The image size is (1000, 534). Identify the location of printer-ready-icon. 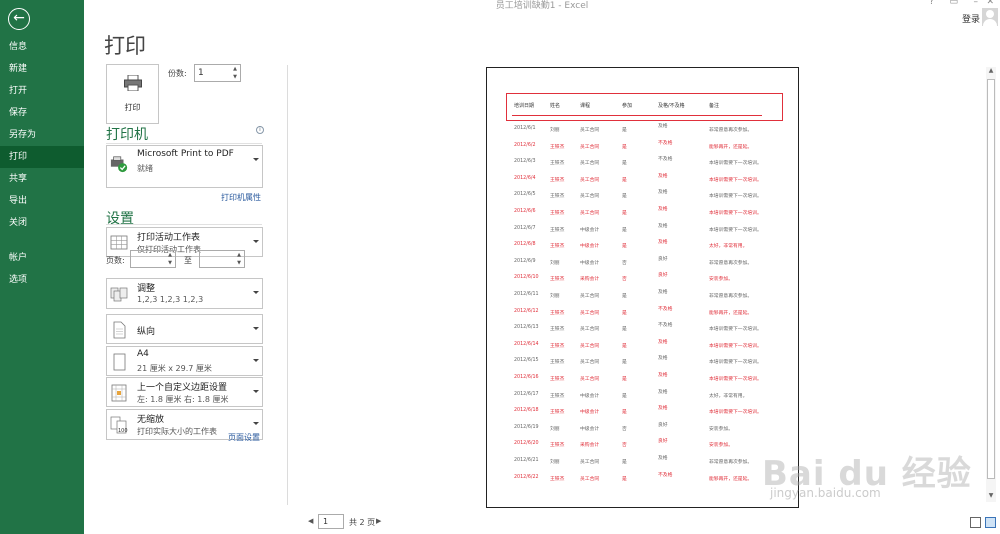
(119, 164).